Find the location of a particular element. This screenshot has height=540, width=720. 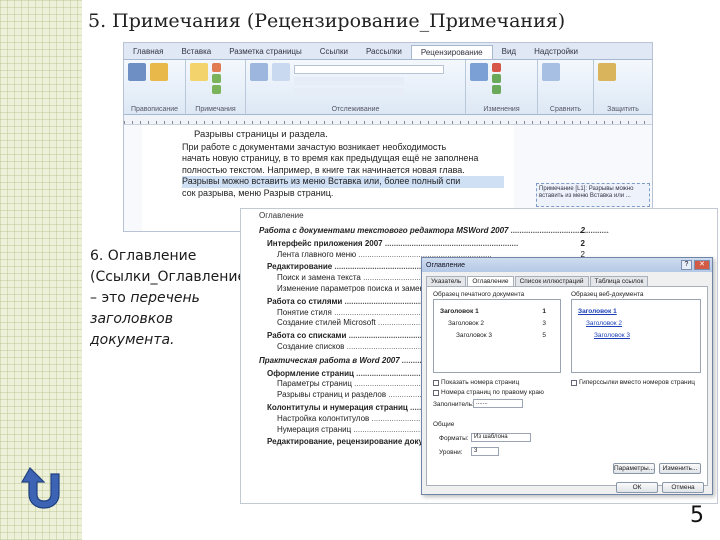

ruler is located at coordinates (388, 120).